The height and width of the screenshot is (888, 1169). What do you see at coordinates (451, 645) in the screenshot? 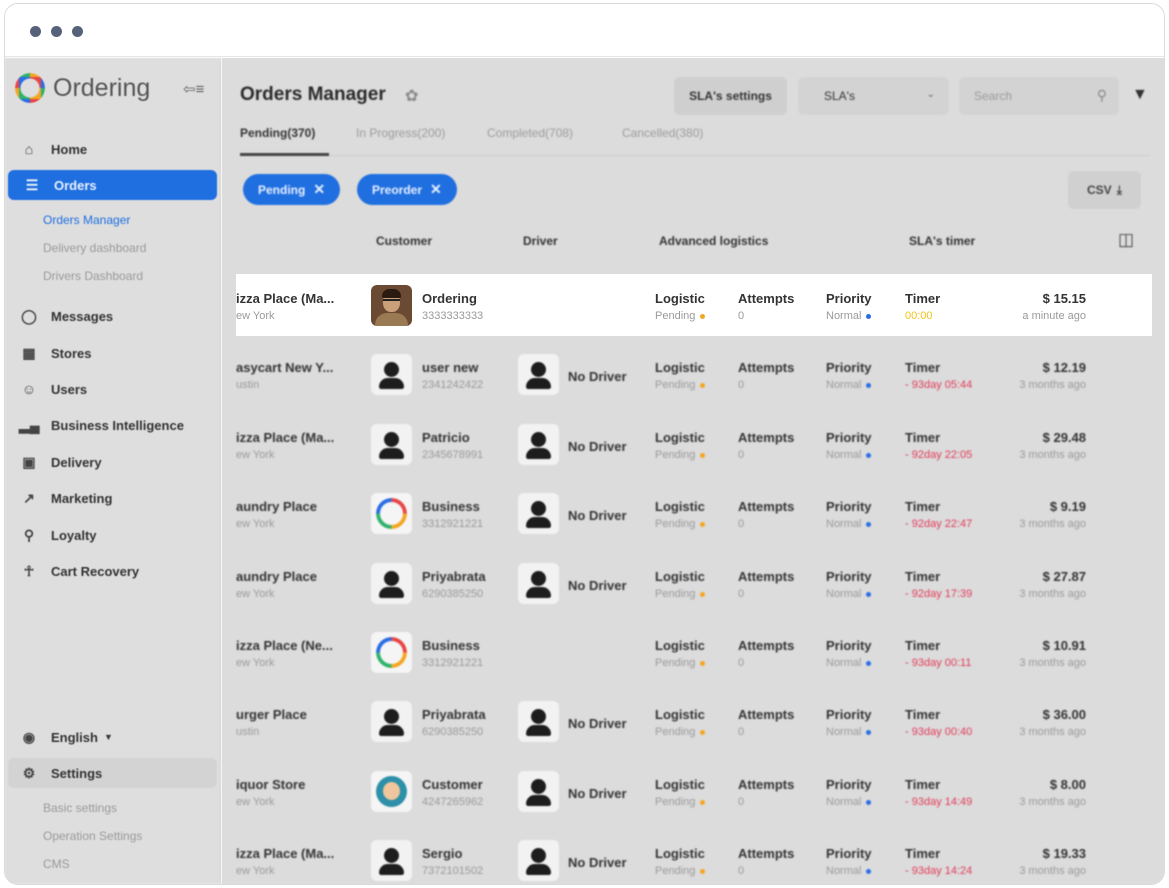
I see `customer-name: Business` at bounding box center [451, 645].